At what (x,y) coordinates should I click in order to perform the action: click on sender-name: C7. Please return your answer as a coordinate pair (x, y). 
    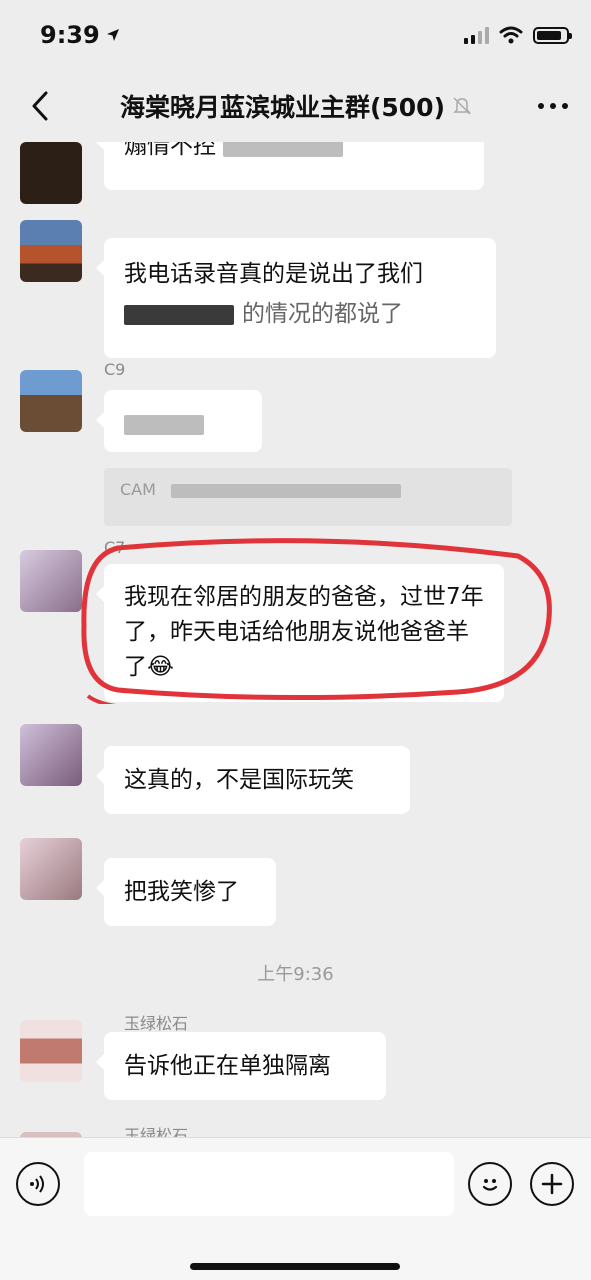
    Looking at the image, I should click on (115, 547).